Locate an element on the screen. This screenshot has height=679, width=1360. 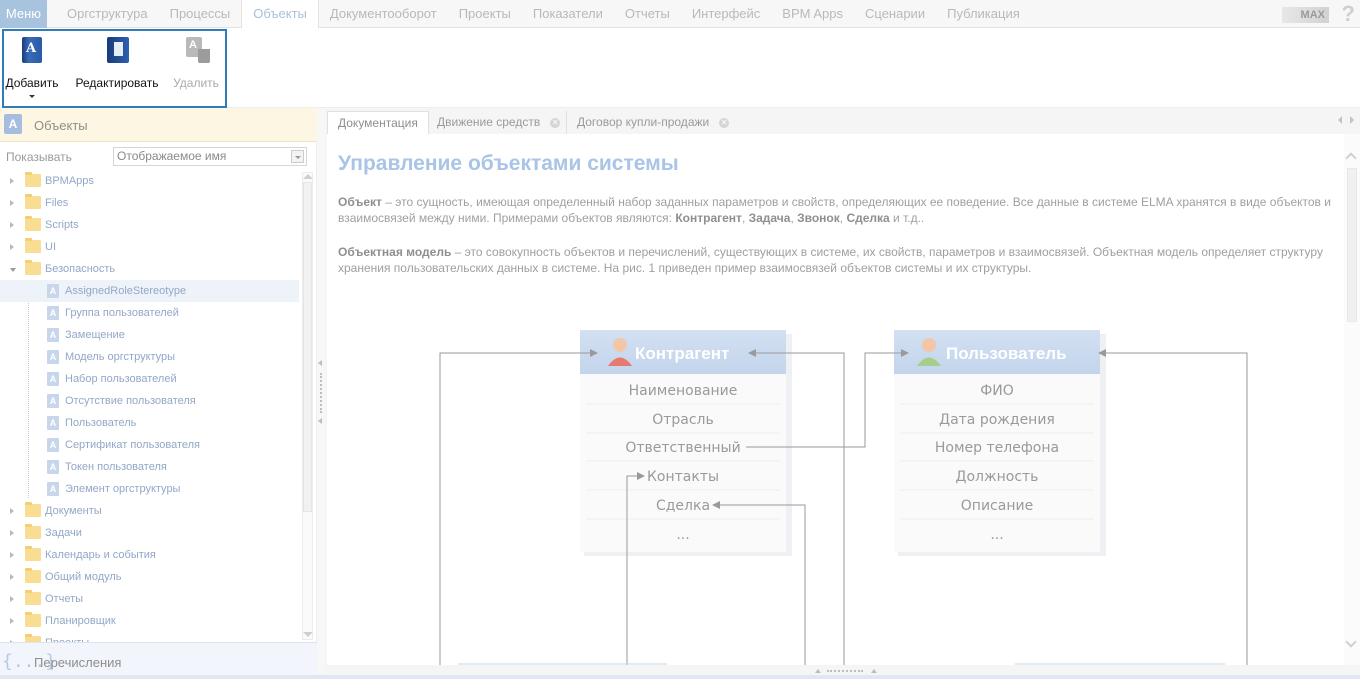
tab-documentation: Документация is located at coordinates (378, 123).